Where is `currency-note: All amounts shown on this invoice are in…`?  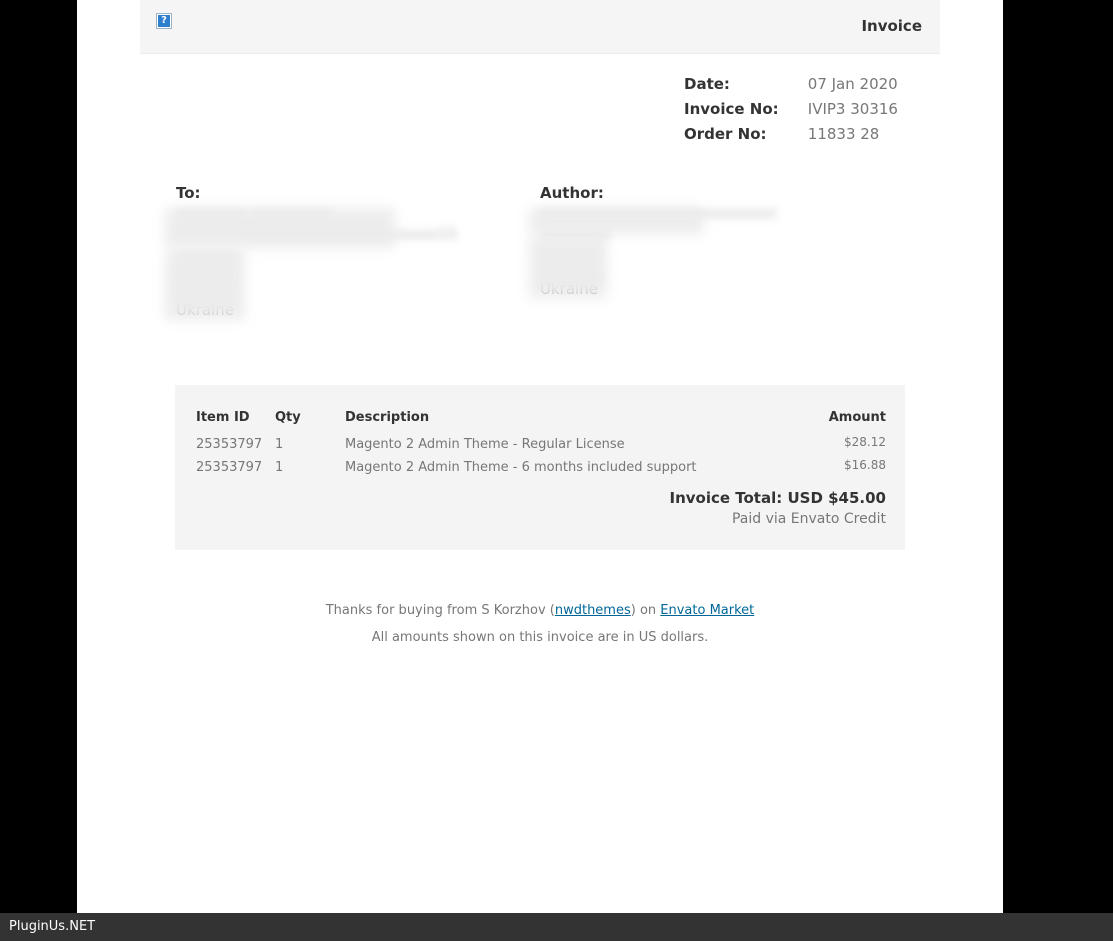 currency-note: All amounts shown on this invoice are in… is located at coordinates (540, 637).